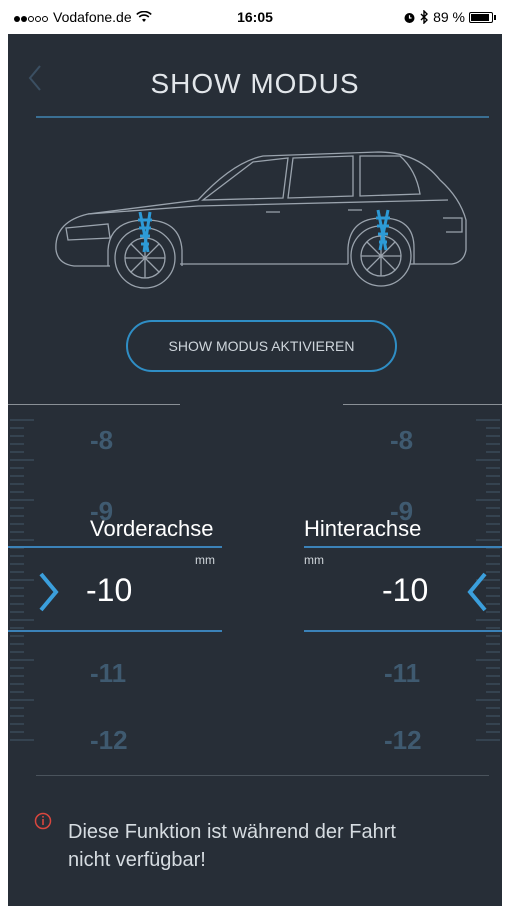 The width and height of the screenshot is (511, 906). Describe the element at coordinates (424, 17) in the screenshot. I see `bluetooth-icon` at that location.